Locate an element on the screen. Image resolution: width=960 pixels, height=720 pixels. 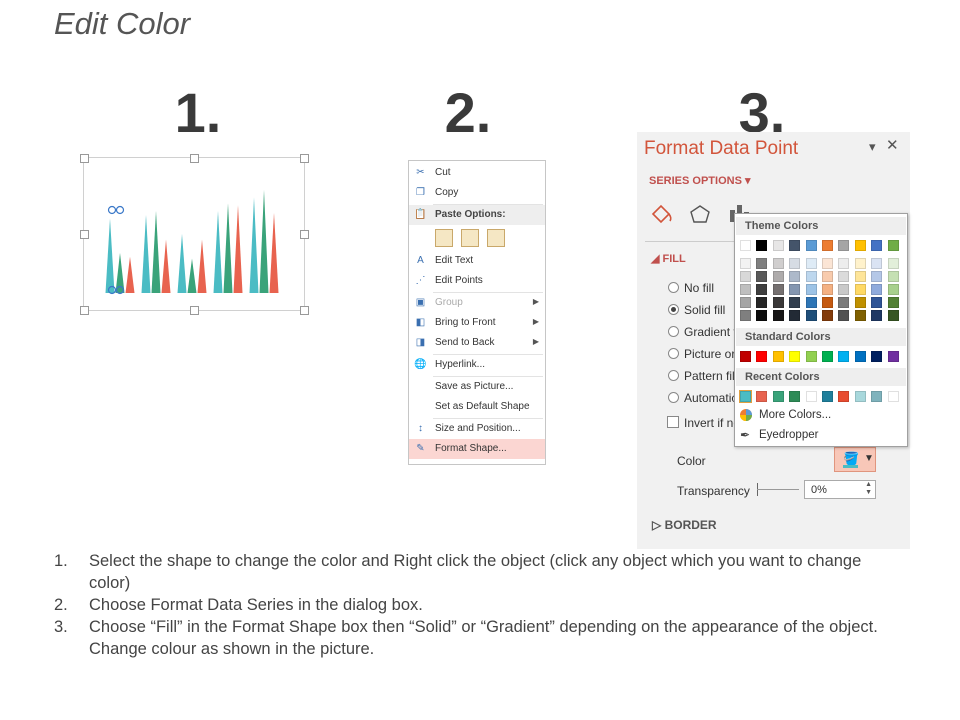
resize-handle-right is located at coordinates (304, 234).